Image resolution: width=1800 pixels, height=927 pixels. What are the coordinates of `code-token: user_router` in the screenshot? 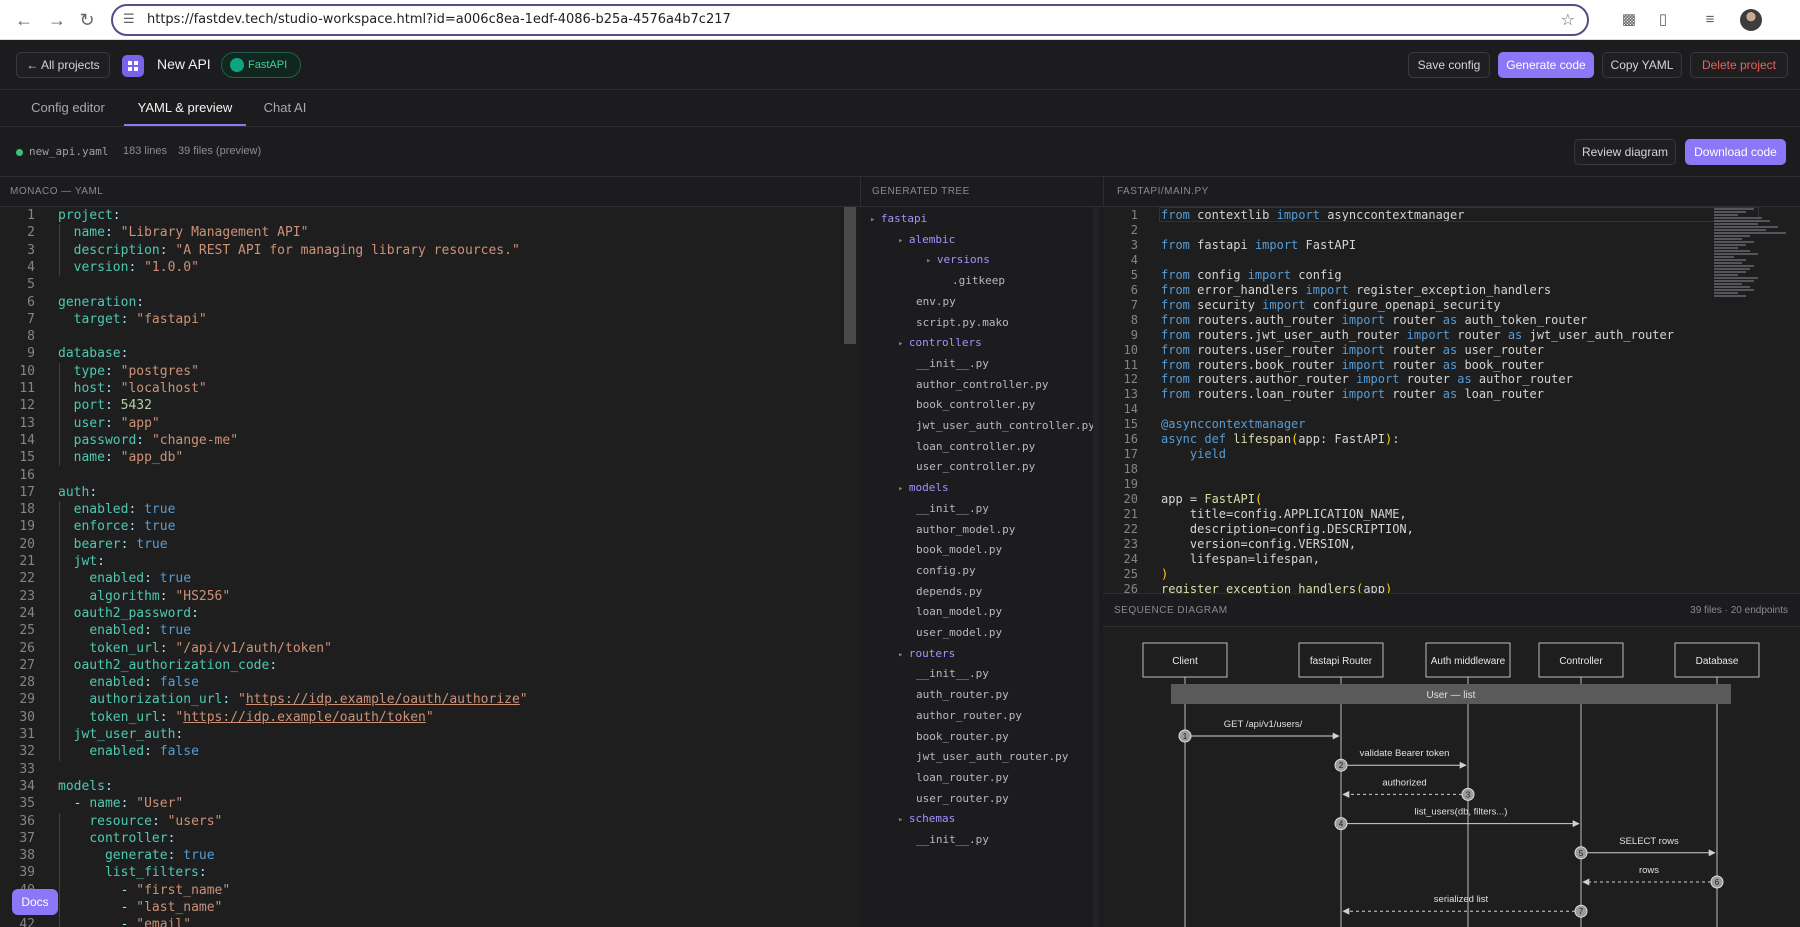 It's located at (1500, 349).